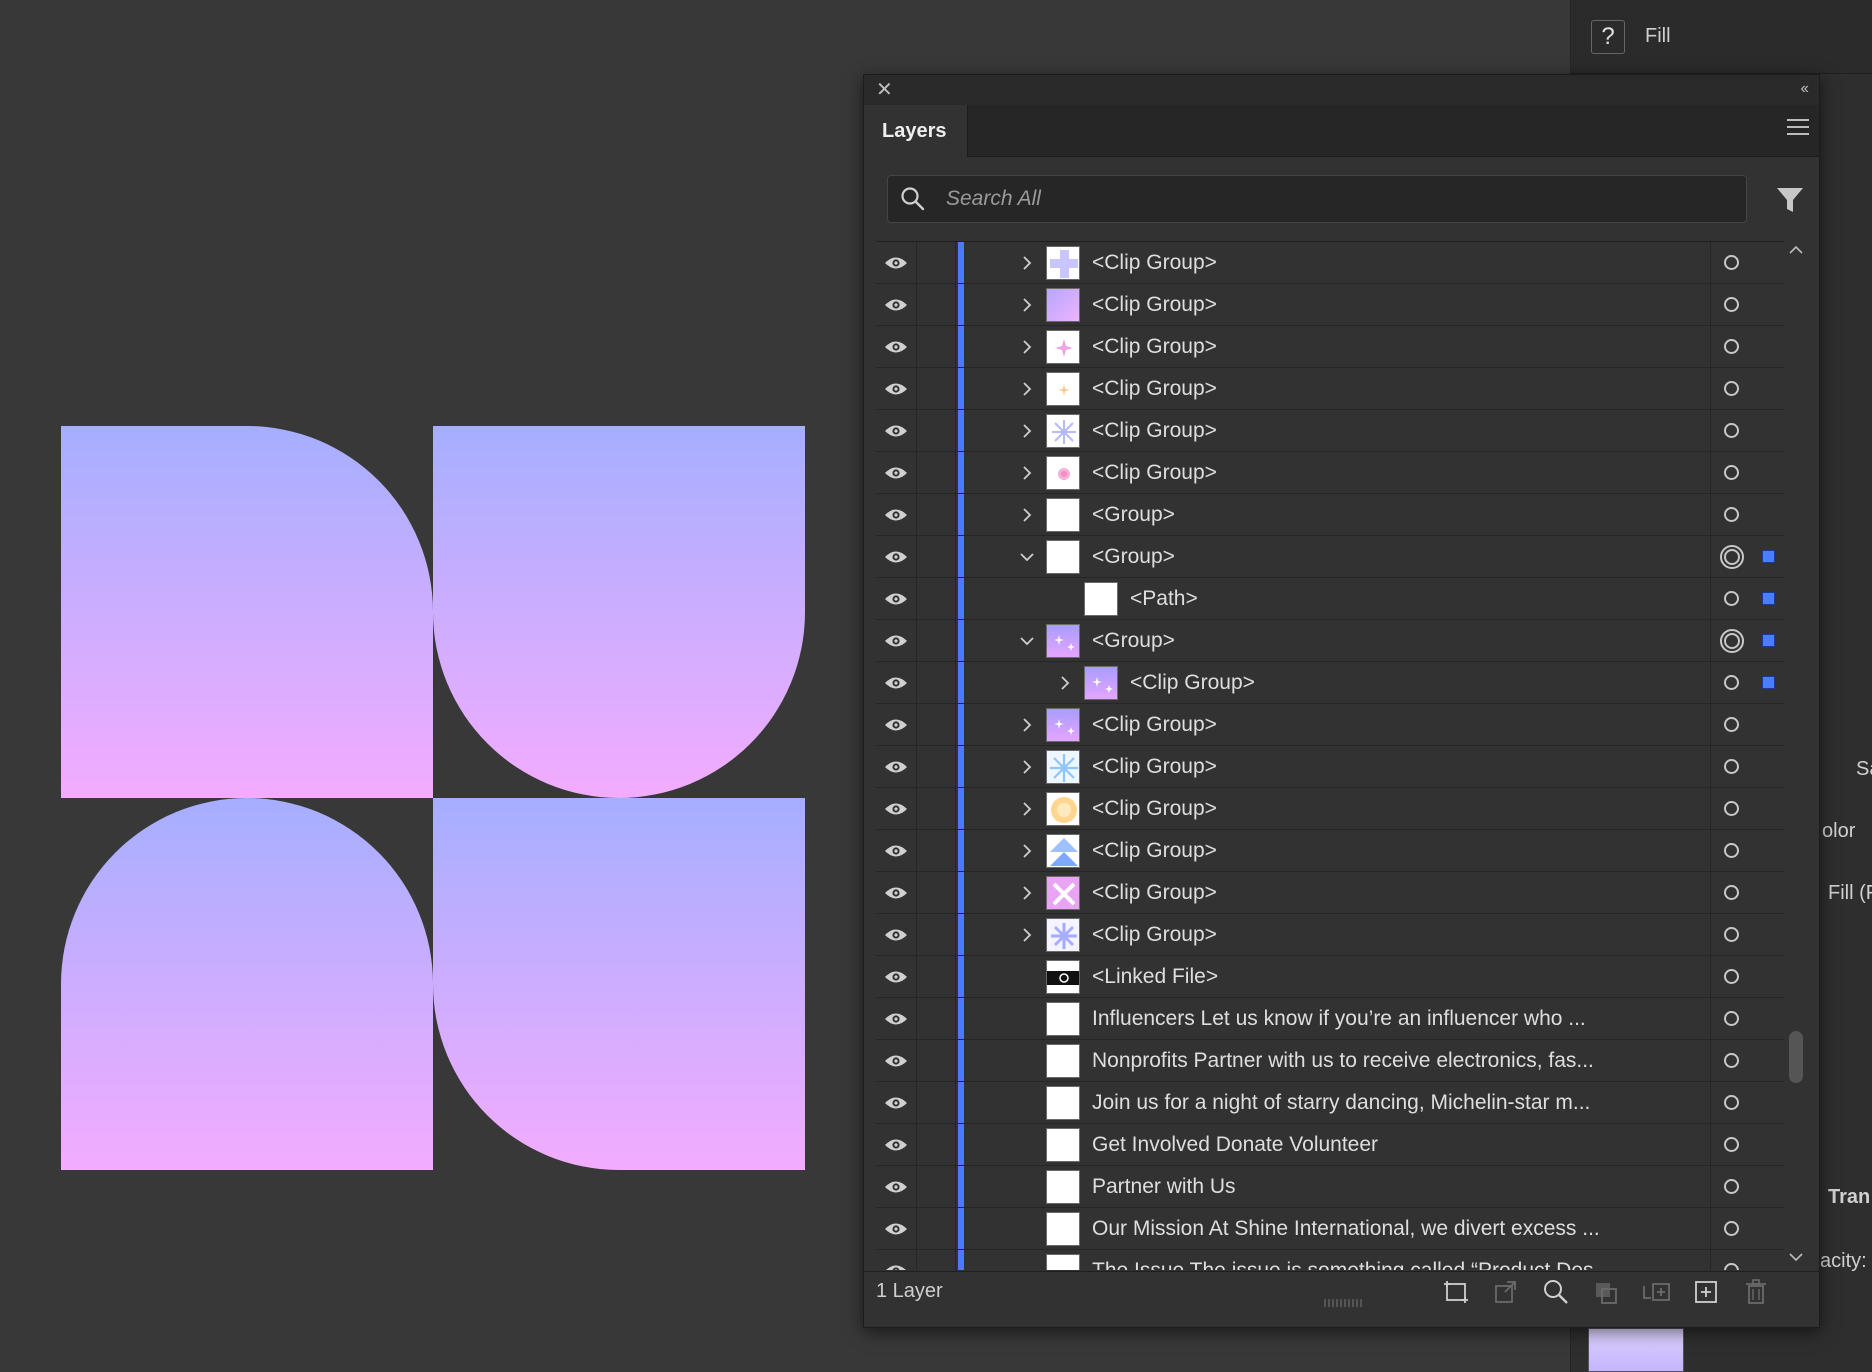 The height and width of the screenshot is (1372, 1872). Describe the element at coordinates (1401, 1145) in the screenshot. I see `layer-name: Get Involved Donate Volunteer` at that location.